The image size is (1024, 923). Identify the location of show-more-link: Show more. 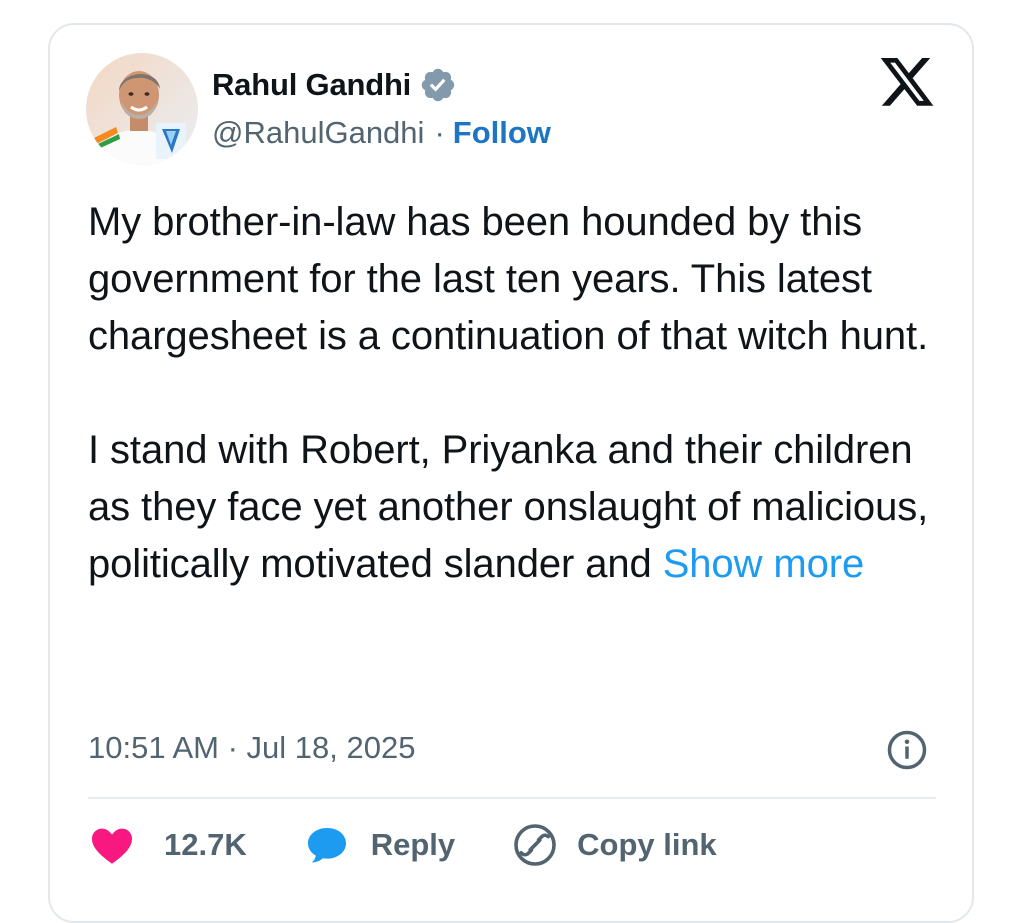
(764, 564).